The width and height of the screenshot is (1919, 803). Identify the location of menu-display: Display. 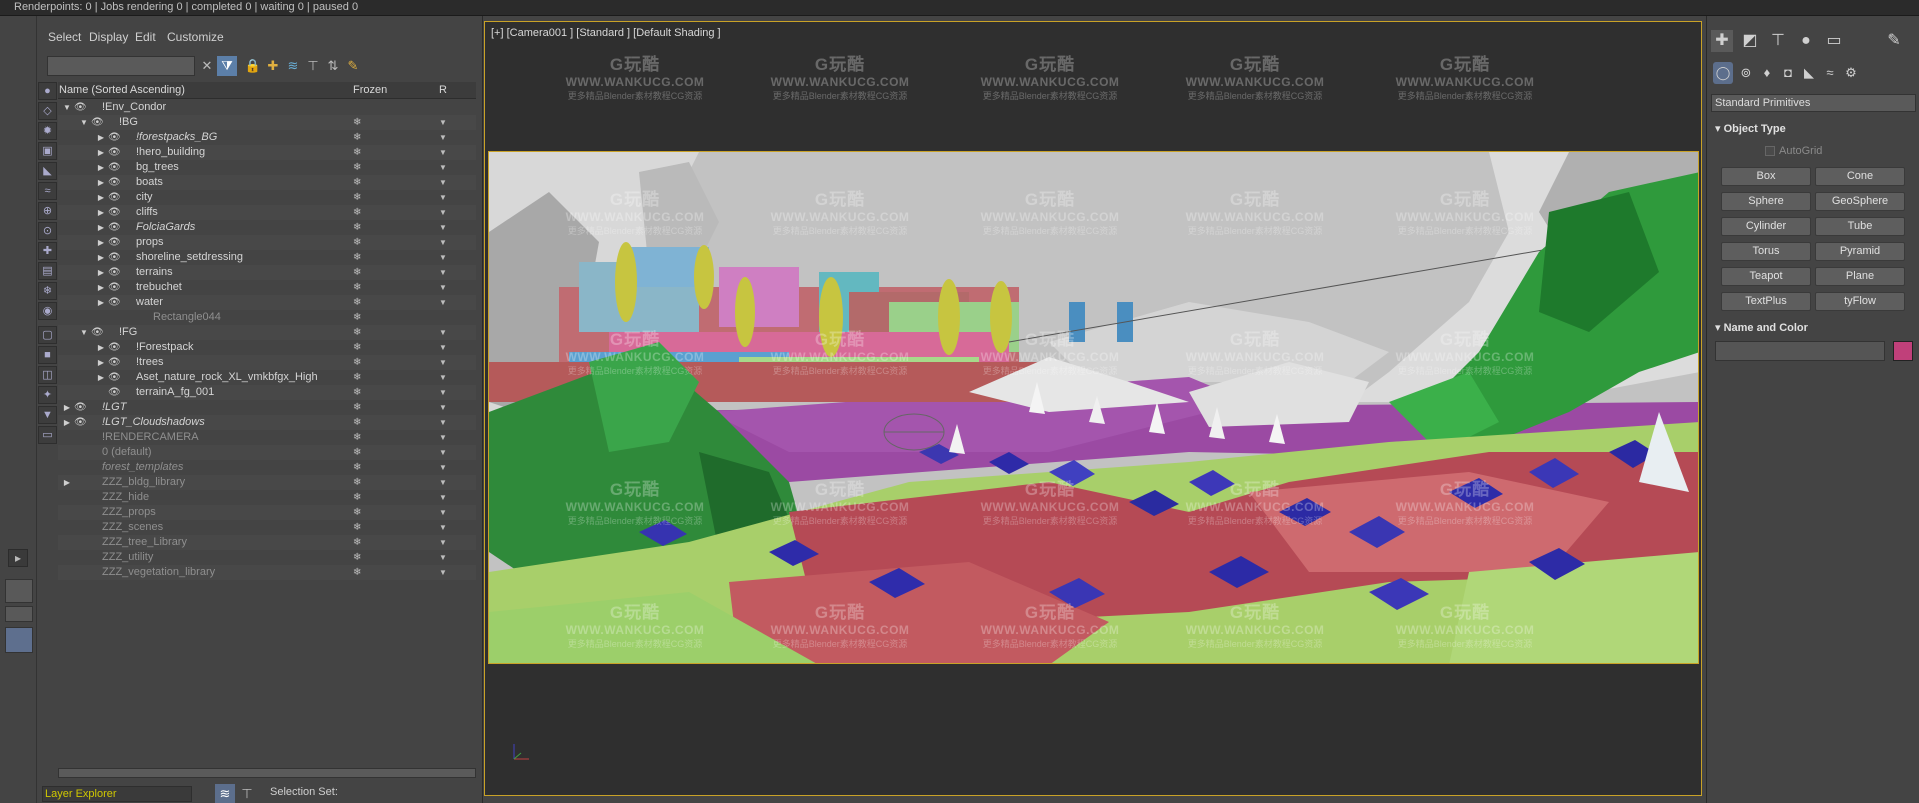
(108, 37).